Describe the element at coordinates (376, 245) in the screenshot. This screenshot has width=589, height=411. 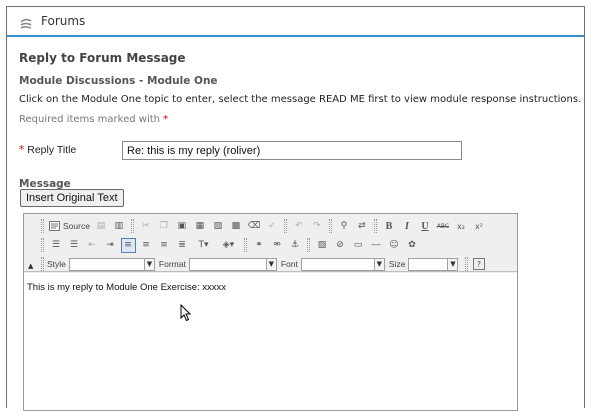
I see `horizontal-rule-icon: ―` at that location.